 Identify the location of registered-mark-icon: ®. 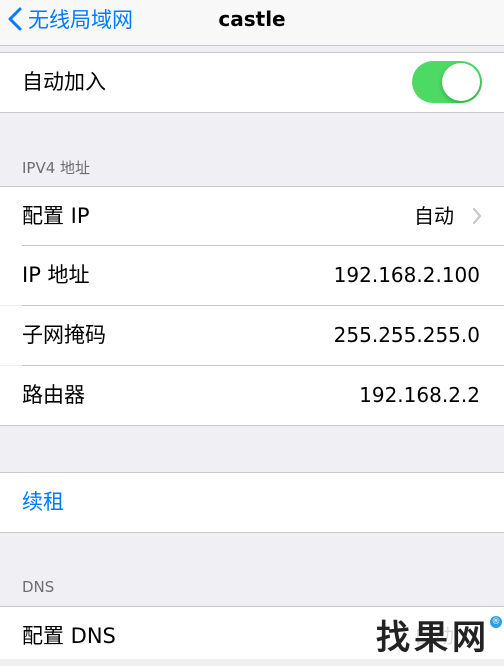
(496, 622).